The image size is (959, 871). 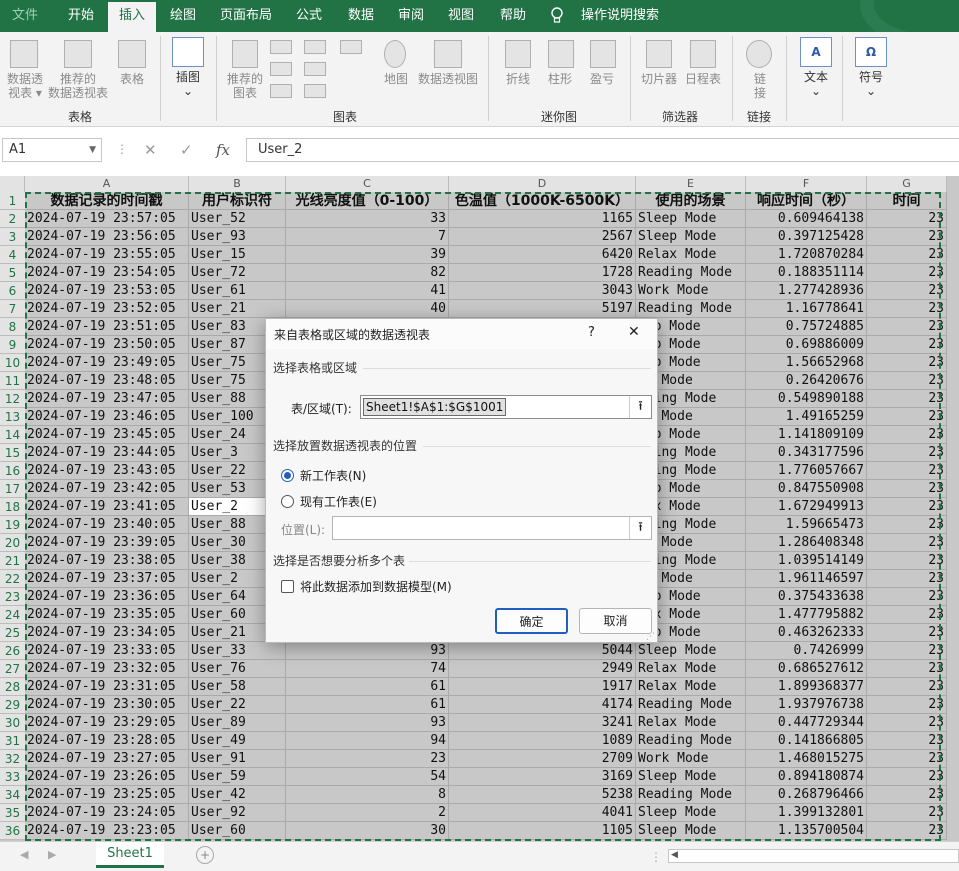 What do you see at coordinates (281, 69) in the screenshot?
I see `hierarchy-chart-icon` at bounding box center [281, 69].